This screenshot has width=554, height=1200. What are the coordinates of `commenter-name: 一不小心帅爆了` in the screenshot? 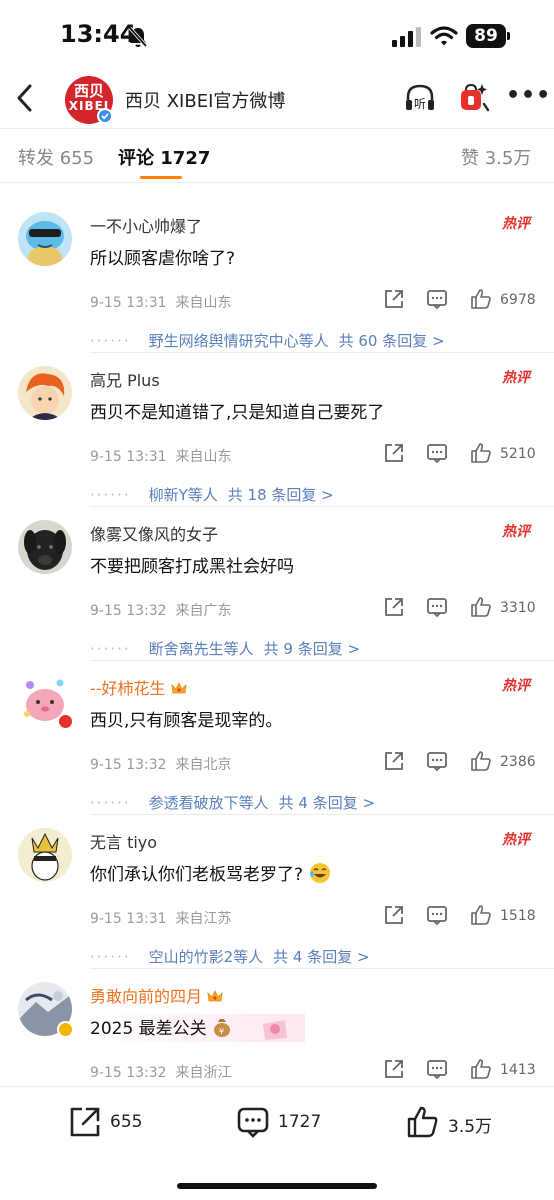 It's located at (146, 225).